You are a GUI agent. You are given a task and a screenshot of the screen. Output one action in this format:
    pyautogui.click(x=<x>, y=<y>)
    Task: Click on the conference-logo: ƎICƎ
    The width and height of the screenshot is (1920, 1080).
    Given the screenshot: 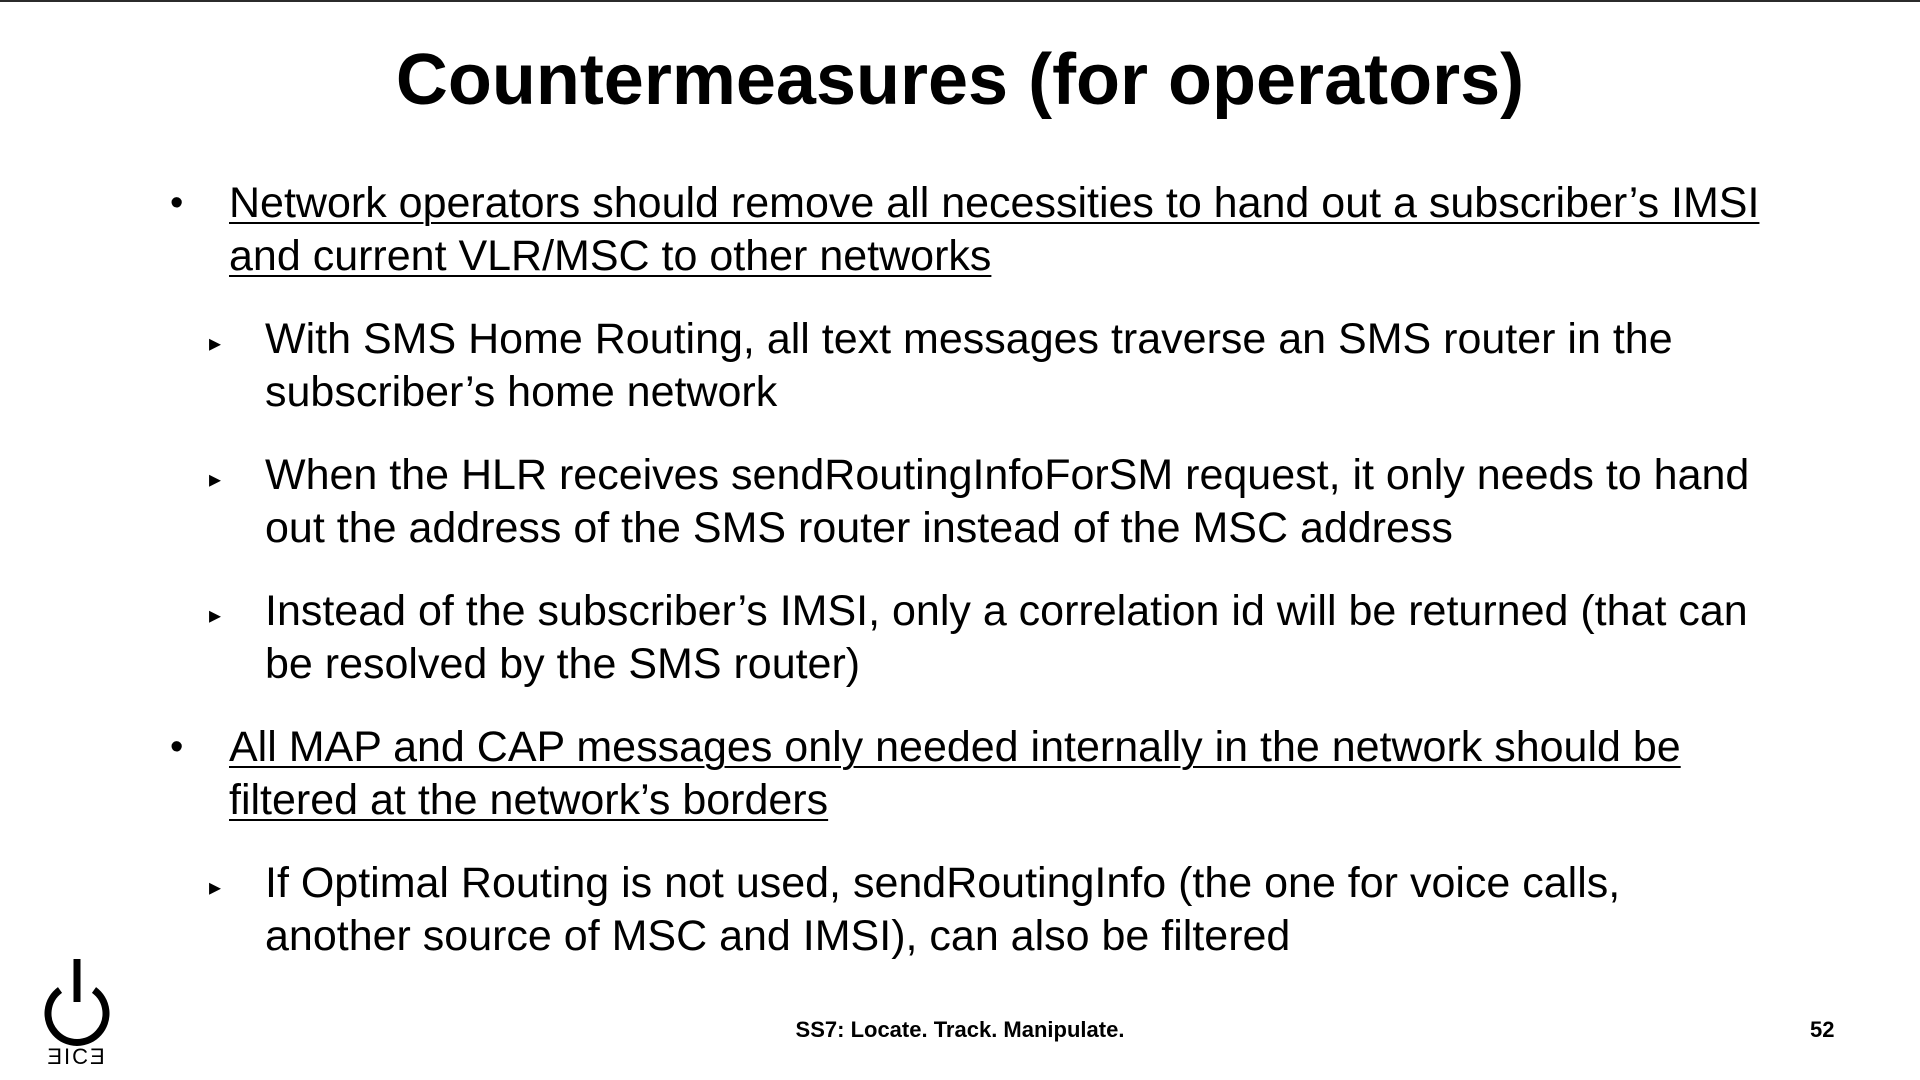 What is the action you would take?
    pyautogui.click(x=77, y=1014)
    